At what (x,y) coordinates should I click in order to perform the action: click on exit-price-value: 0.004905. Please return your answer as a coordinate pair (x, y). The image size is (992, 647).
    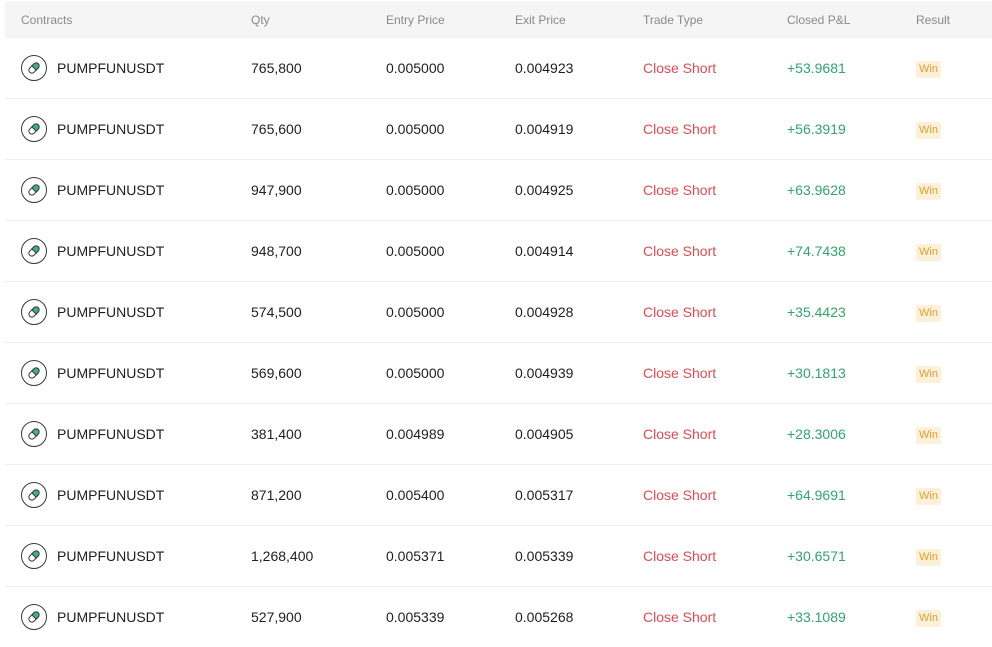
    Looking at the image, I should click on (544, 434).